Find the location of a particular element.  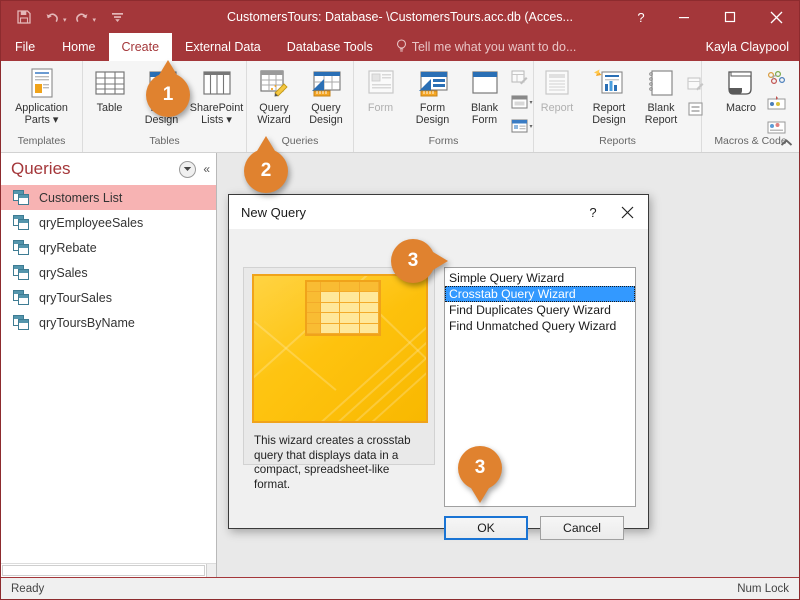

wizard-option-find-duplicates: Find Duplicates Query Wizard is located at coordinates (540, 310).